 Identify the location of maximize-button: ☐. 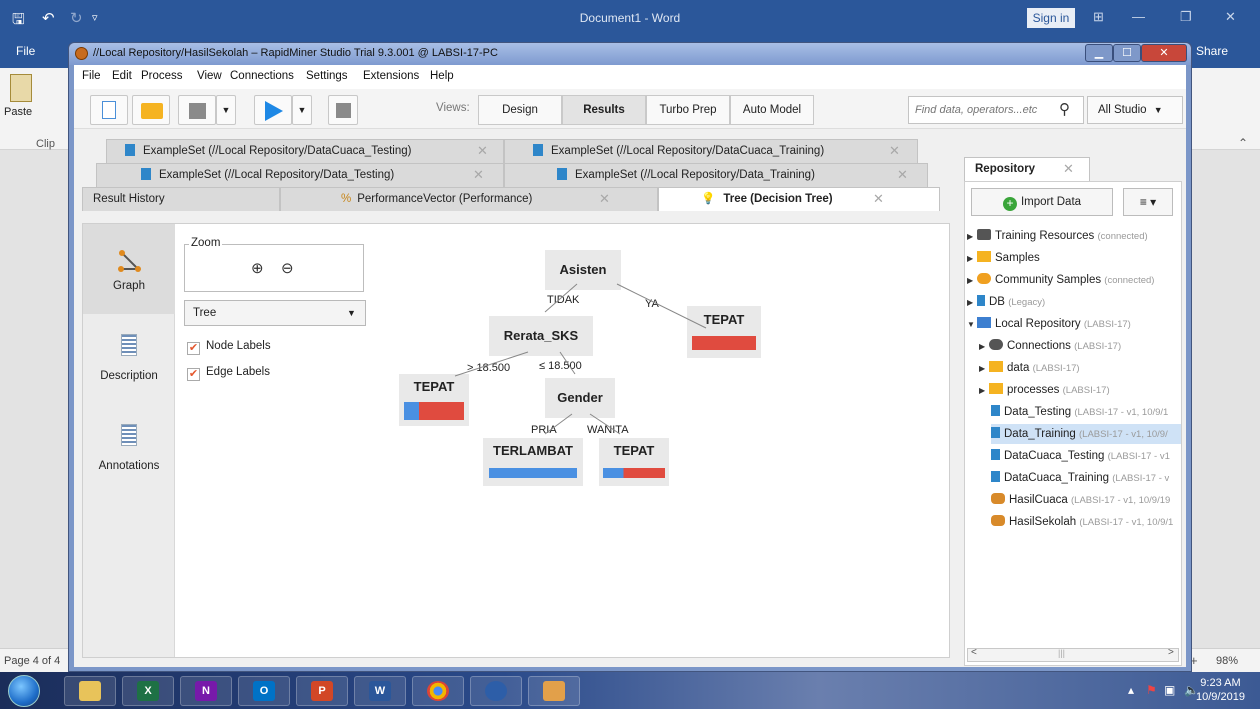
(1127, 53).